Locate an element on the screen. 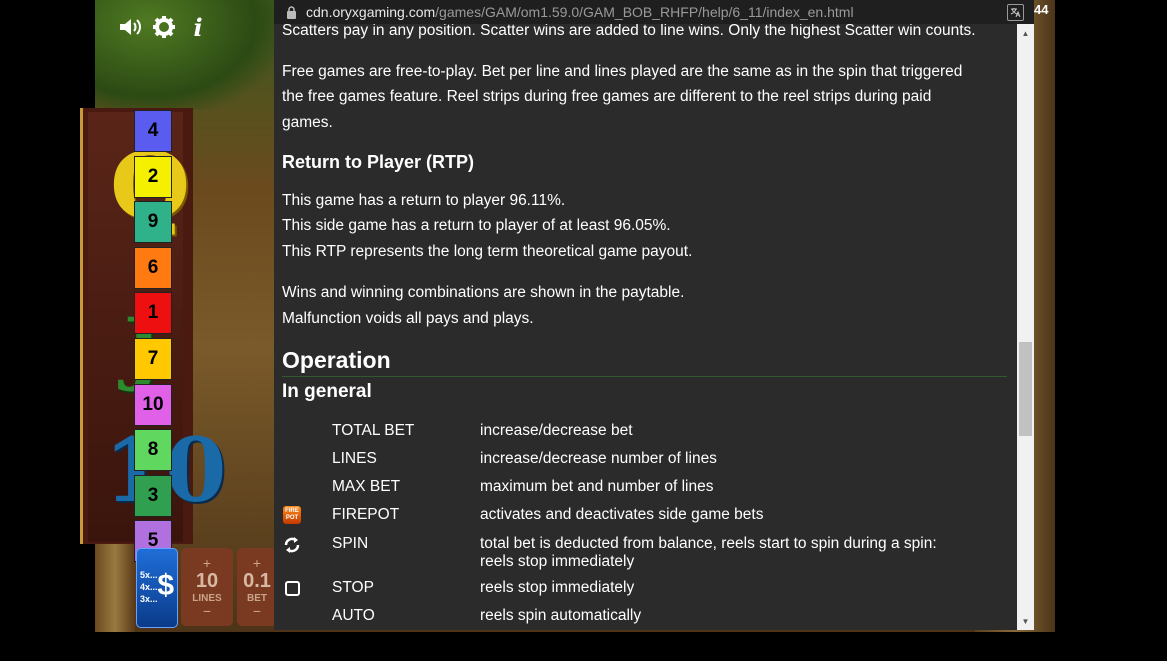  scroll-down-icon: ▼ is located at coordinates (1025, 621).